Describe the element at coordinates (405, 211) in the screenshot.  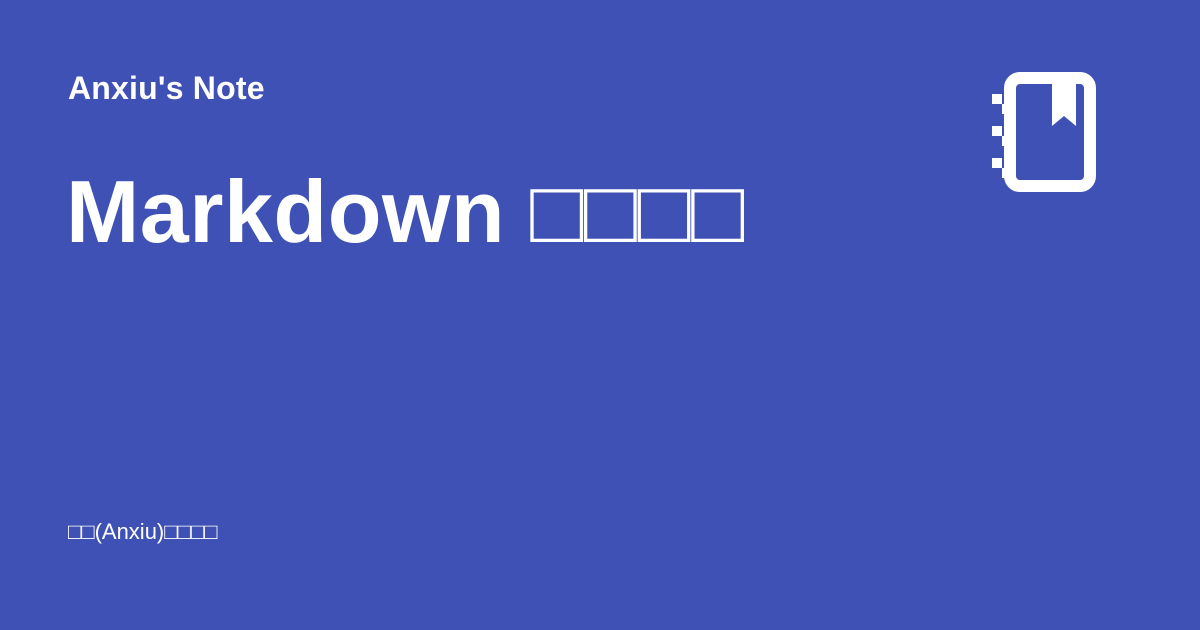
I see `page-title: Markdown □□□□` at that location.